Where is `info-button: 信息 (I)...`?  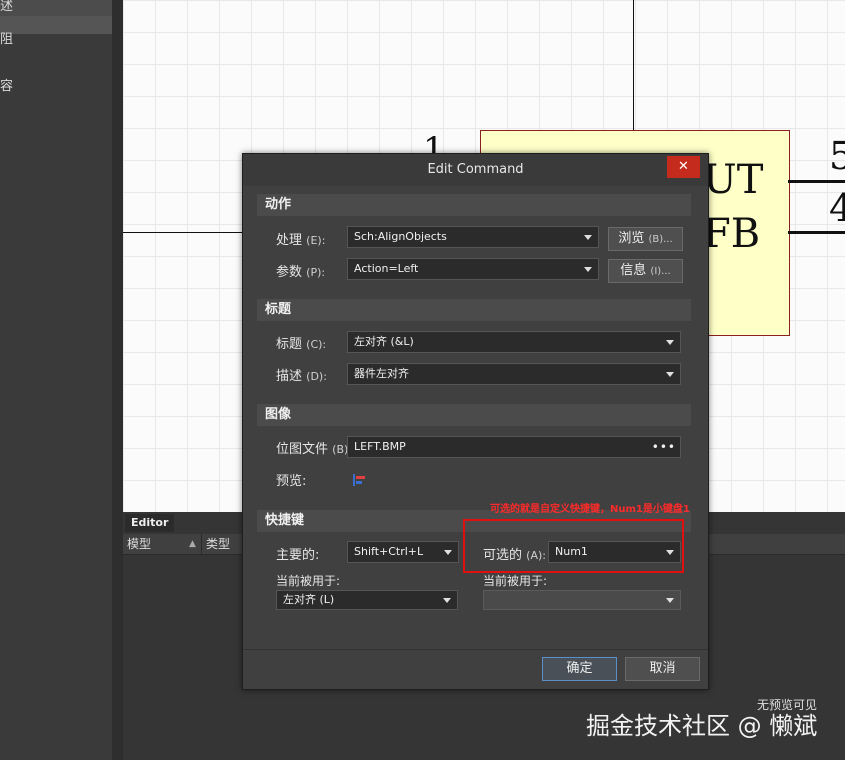
info-button: 信息 (I)... is located at coordinates (645, 271).